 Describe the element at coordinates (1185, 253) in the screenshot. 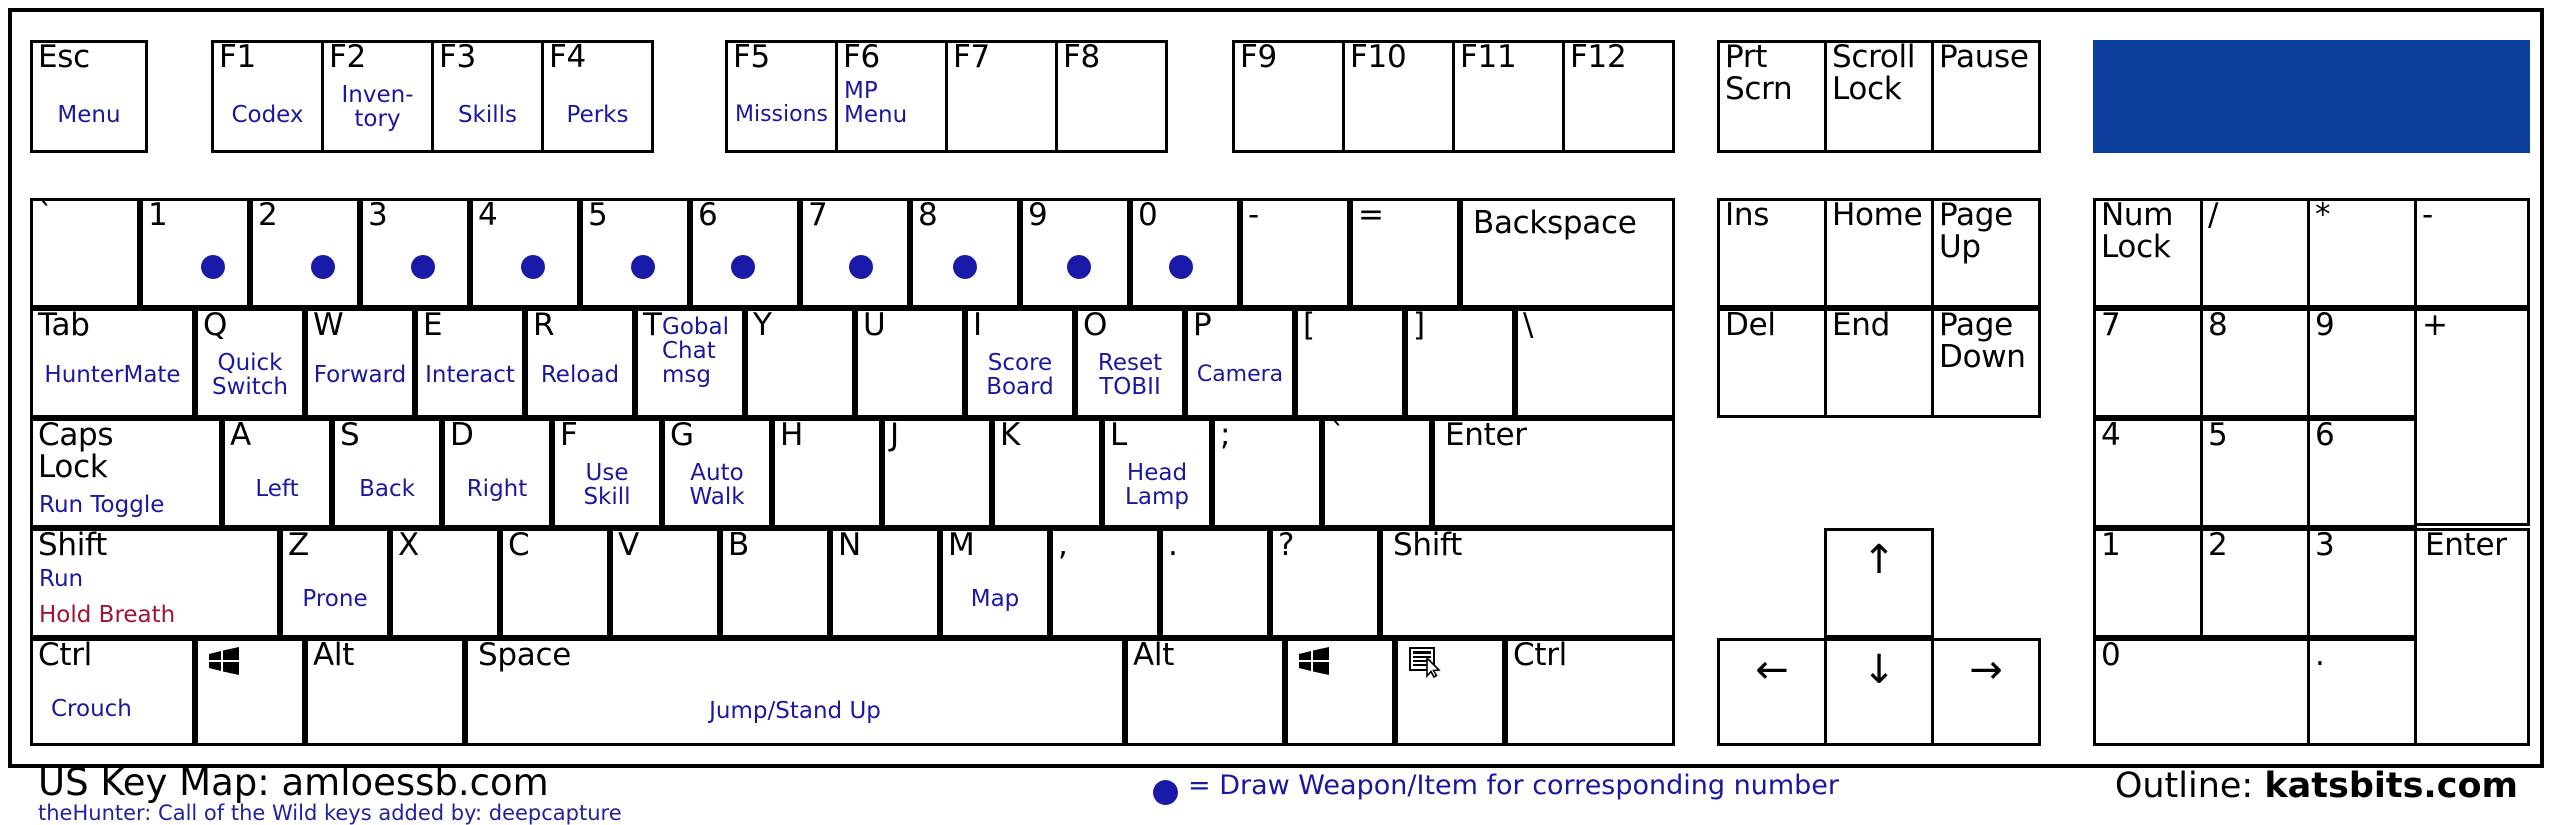

I see `key-0: 0` at that location.